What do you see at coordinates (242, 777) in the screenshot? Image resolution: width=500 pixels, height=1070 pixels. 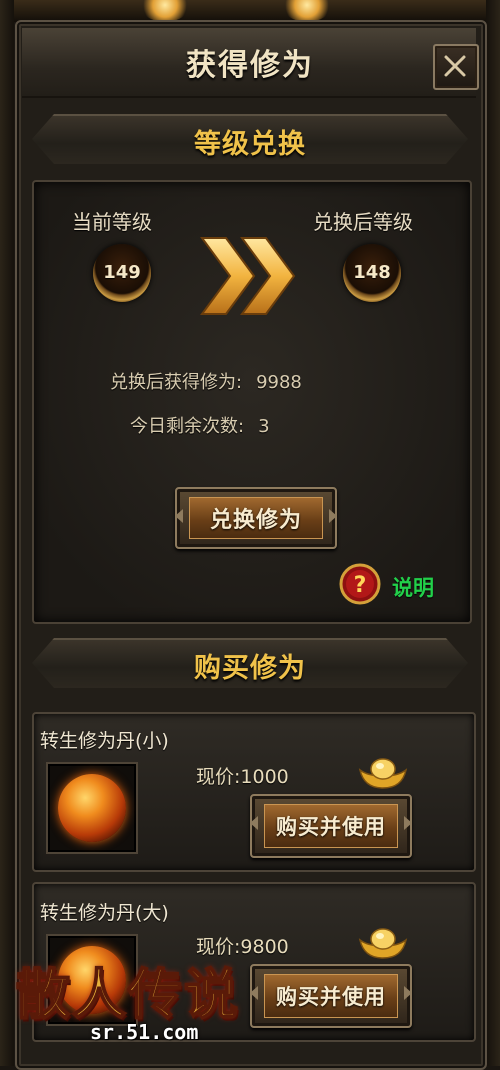 I see `item-price: 现价:1000` at bounding box center [242, 777].